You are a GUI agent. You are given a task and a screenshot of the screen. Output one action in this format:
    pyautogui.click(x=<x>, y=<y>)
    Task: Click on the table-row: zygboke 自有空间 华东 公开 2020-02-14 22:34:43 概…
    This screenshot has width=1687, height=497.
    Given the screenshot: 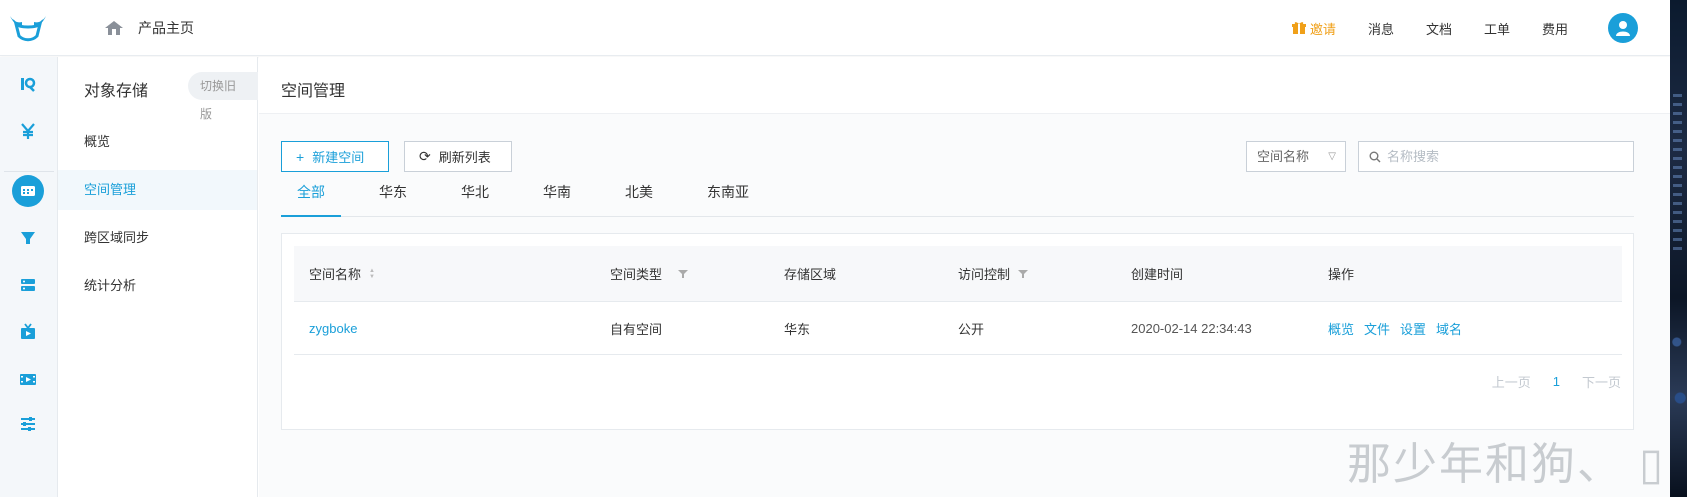 What is the action you would take?
    pyautogui.click(x=958, y=328)
    